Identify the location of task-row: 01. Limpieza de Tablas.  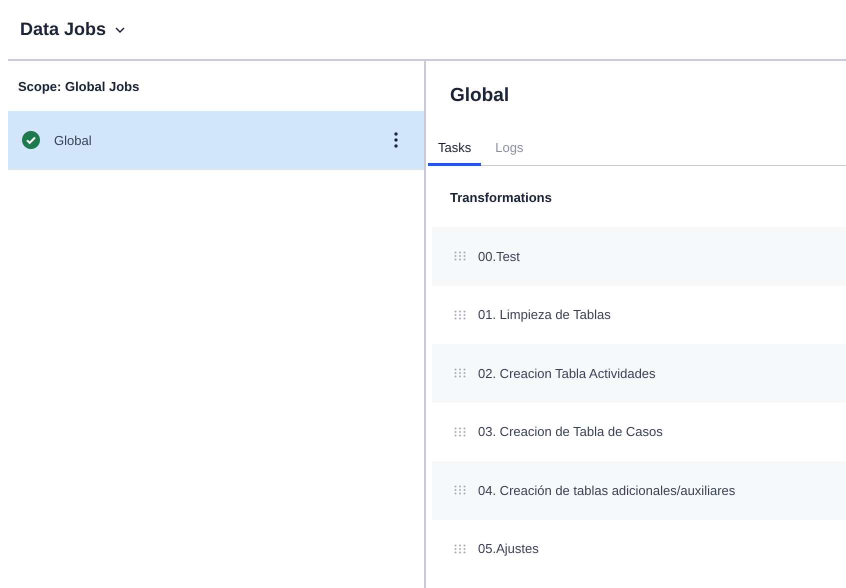
(639, 315).